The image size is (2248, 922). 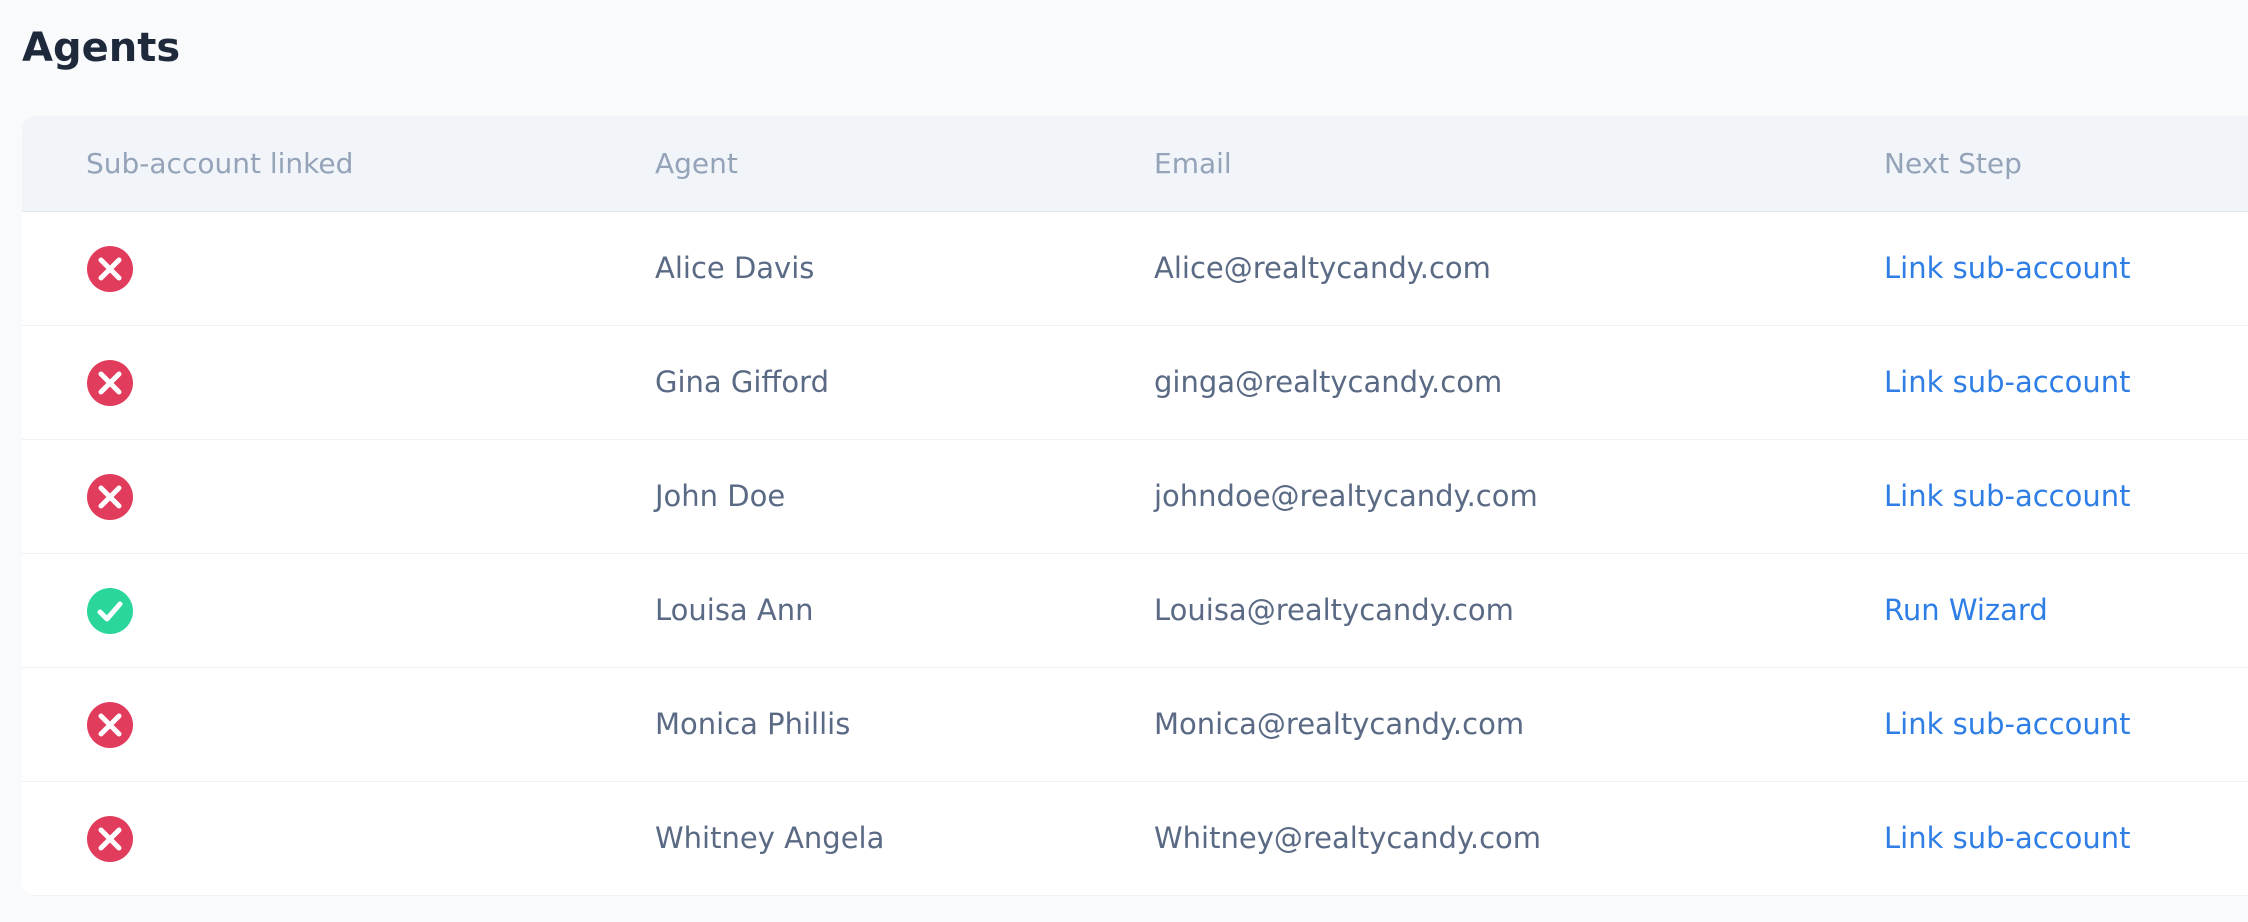 What do you see at coordinates (735, 268) in the screenshot?
I see `agent-name: Alice Davis` at bounding box center [735, 268].